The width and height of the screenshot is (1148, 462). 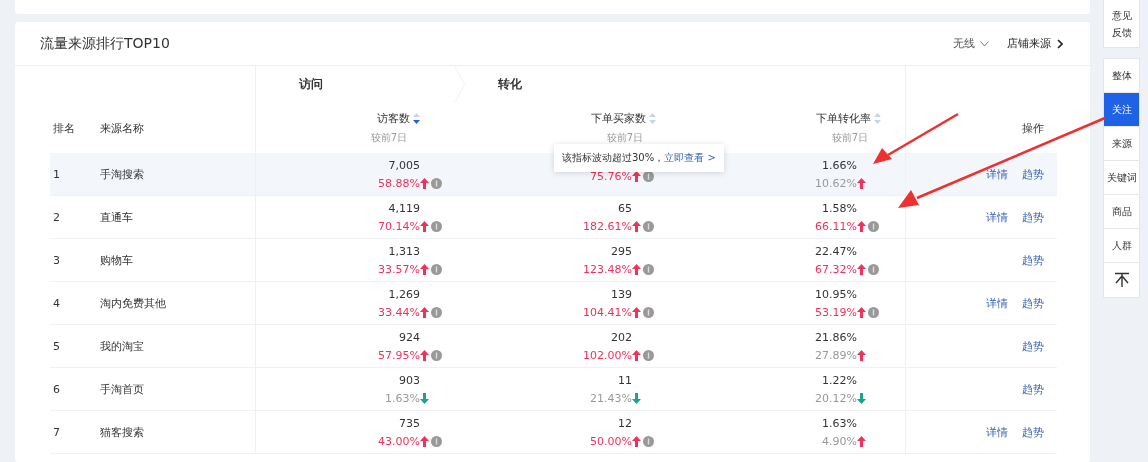 What do you see at coordinates (409, 337) in the screenshot?
I see `metric-value: 924` at bounding box center [409, 337].